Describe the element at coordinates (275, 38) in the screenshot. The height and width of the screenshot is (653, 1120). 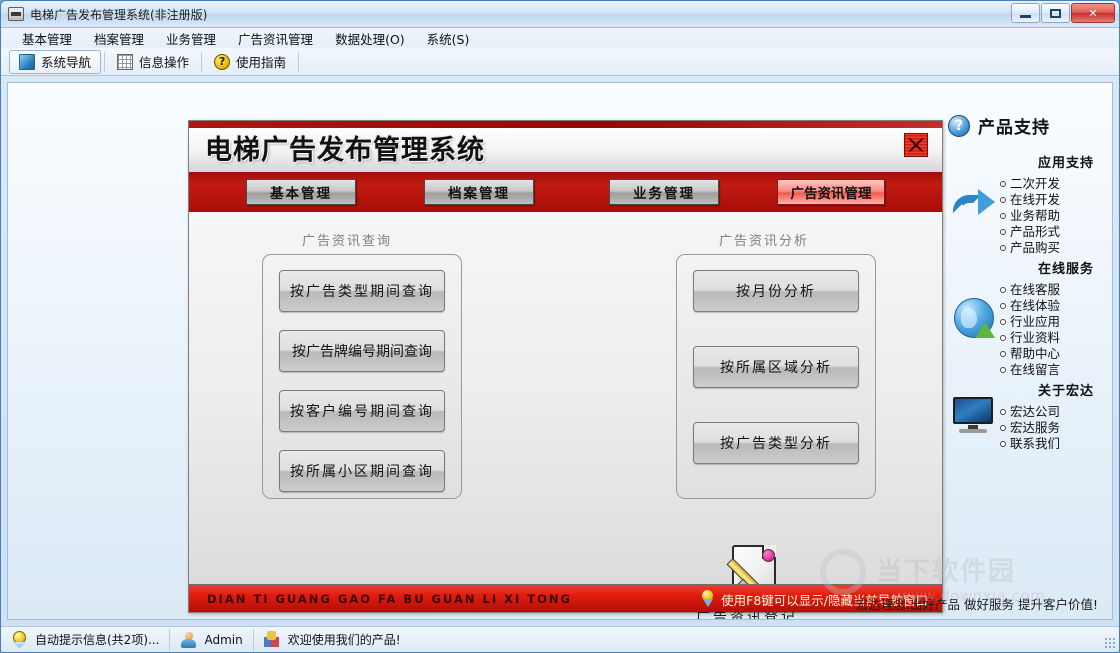
I see `menu-item-ad-info: 广告资讯管理` at that location.